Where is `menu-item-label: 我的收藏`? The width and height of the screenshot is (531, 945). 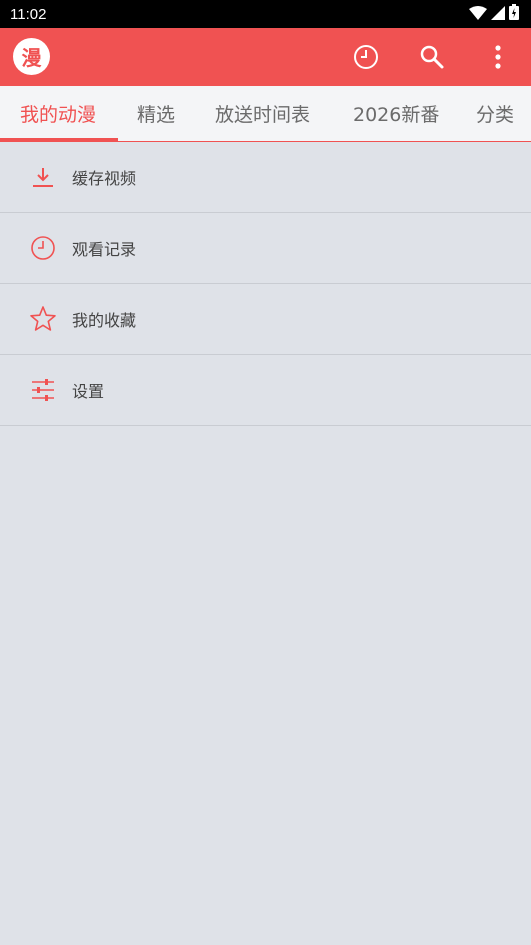
menu-item-label: 我的收藏 is located at coordinates (104, 320).